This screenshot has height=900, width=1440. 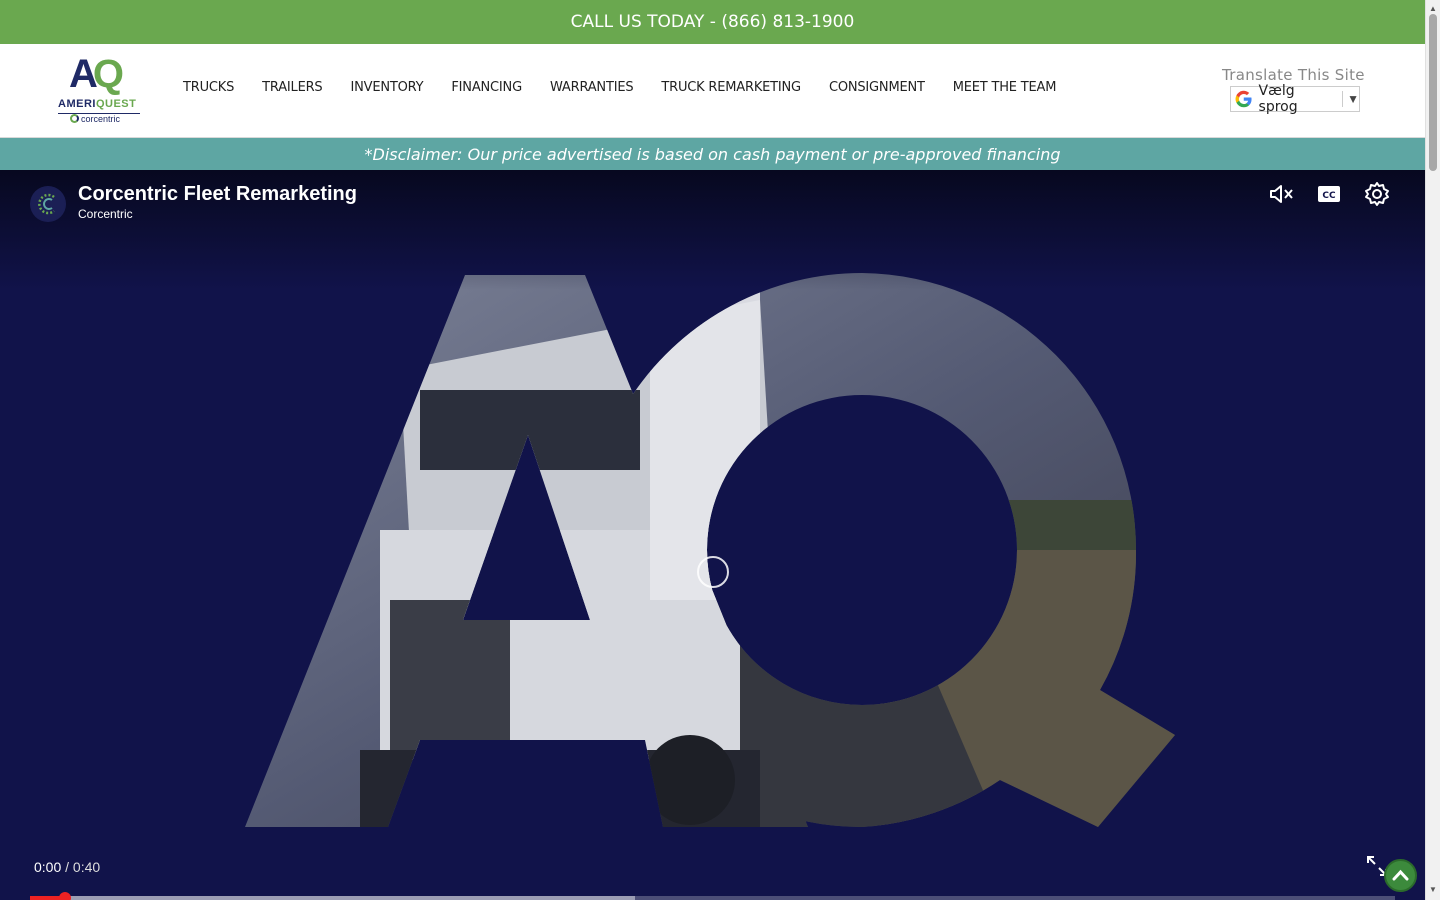 I want to click on nav-item-meet-the-team: MEET THE TEAM, so click(x=1005, y=87).